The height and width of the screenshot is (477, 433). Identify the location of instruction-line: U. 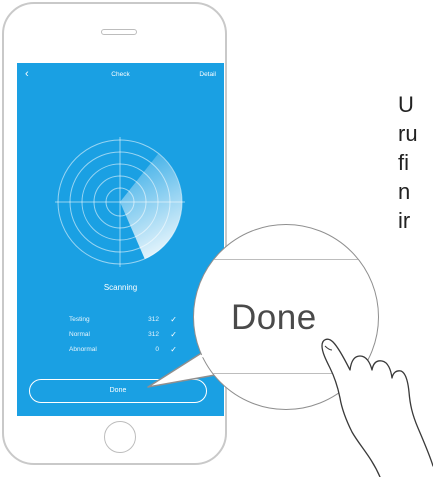
(406, 104).